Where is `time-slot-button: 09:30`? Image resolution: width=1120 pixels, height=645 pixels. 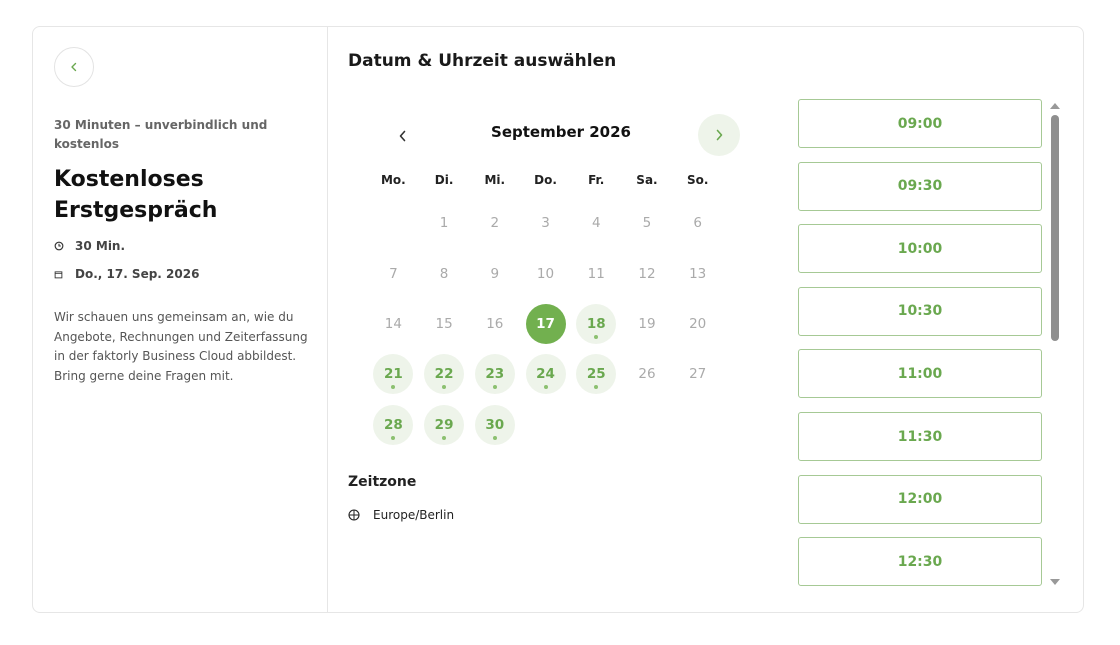 time-slot-button: 09:30 is located at coordinates (920, 186).